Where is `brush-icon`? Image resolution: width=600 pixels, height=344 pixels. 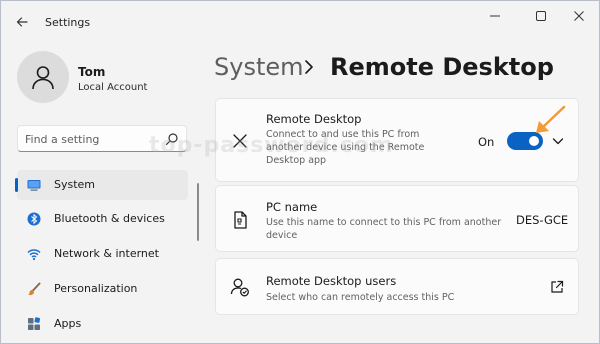
brush-icon is located at coordinates (34, 289).